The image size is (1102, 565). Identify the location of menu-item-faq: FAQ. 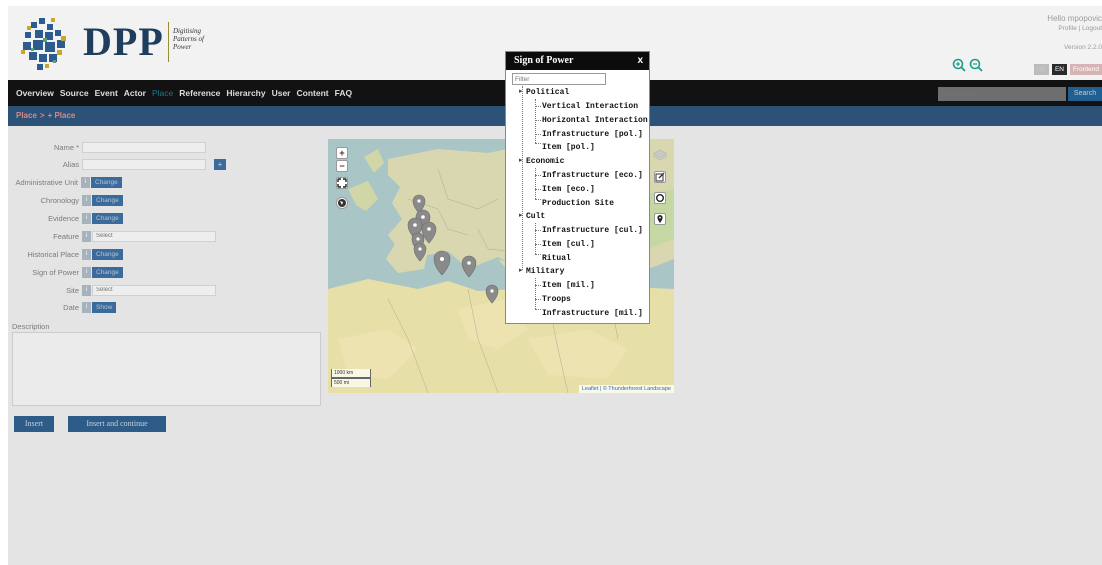
(343, 93).